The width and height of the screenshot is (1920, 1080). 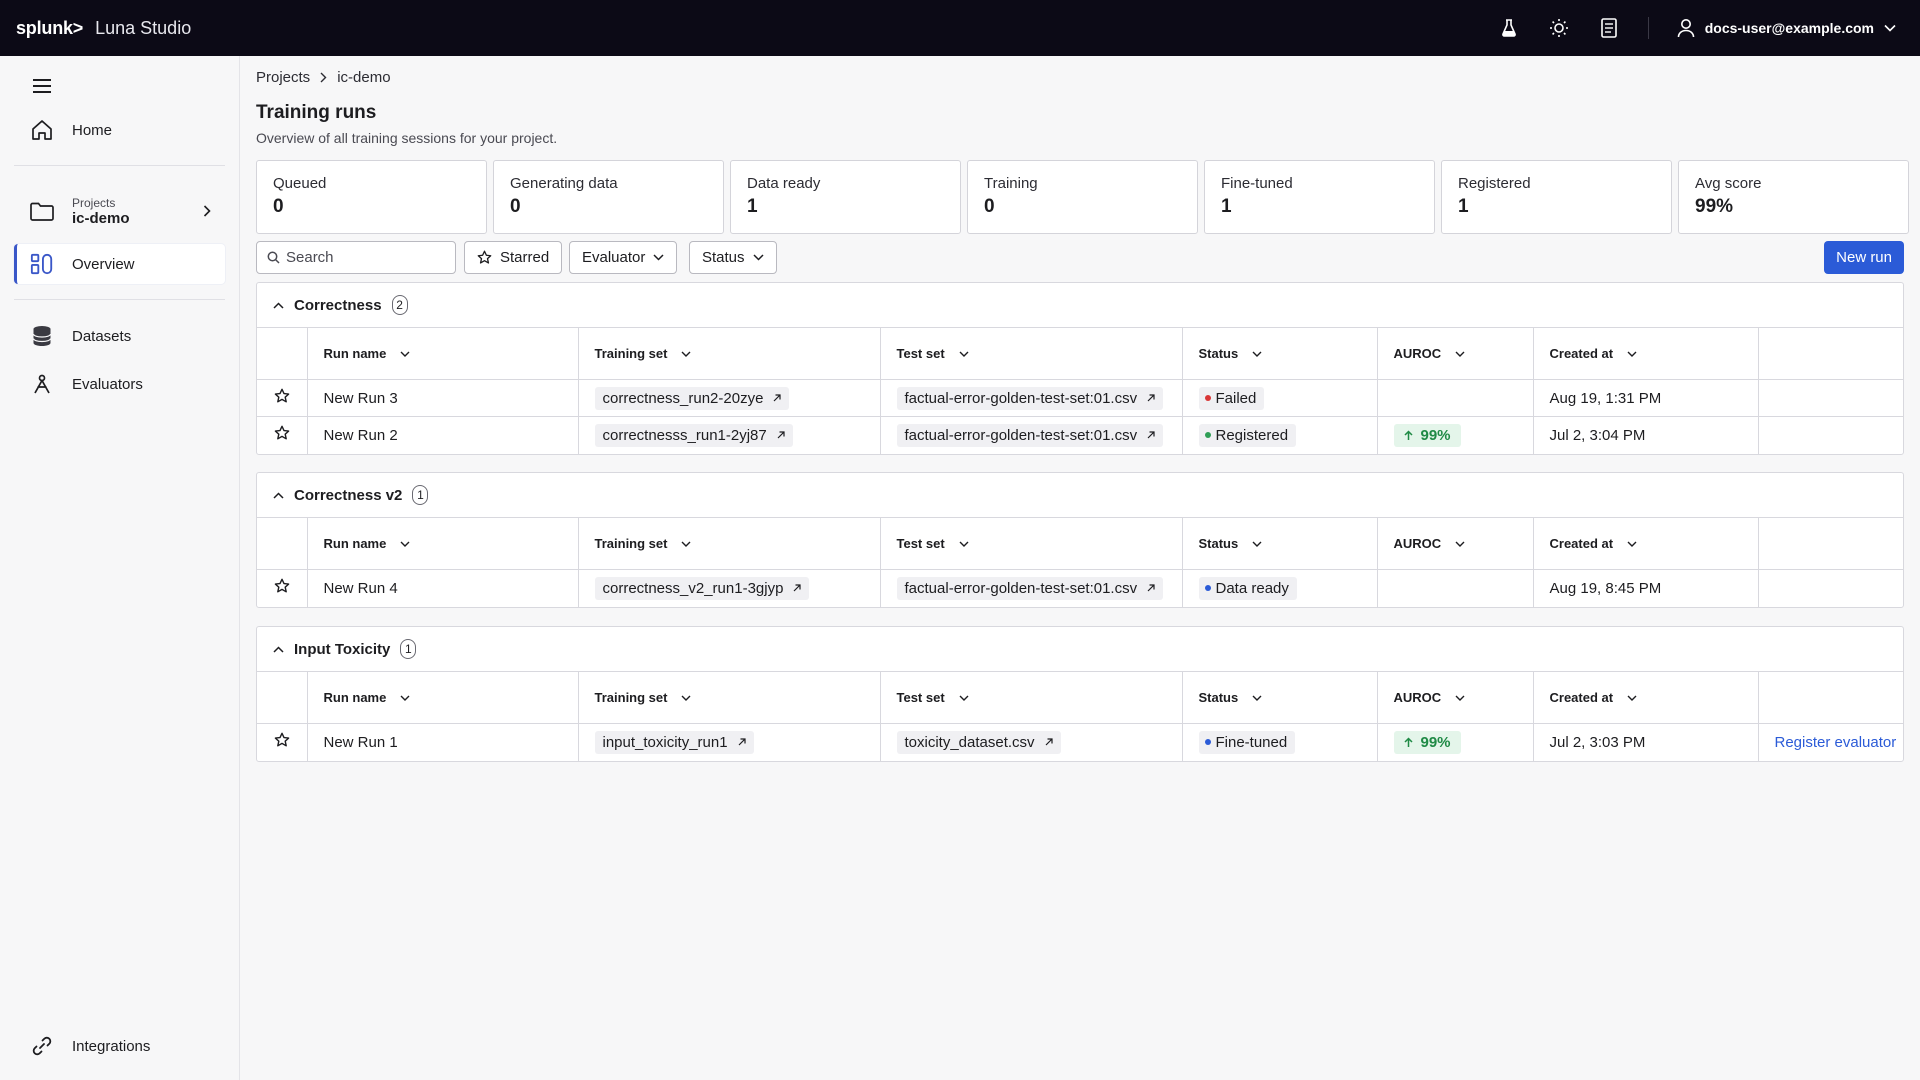 I want to click on evaluator-filter-dropdown: Evaluator, so click(x=623, y=257).